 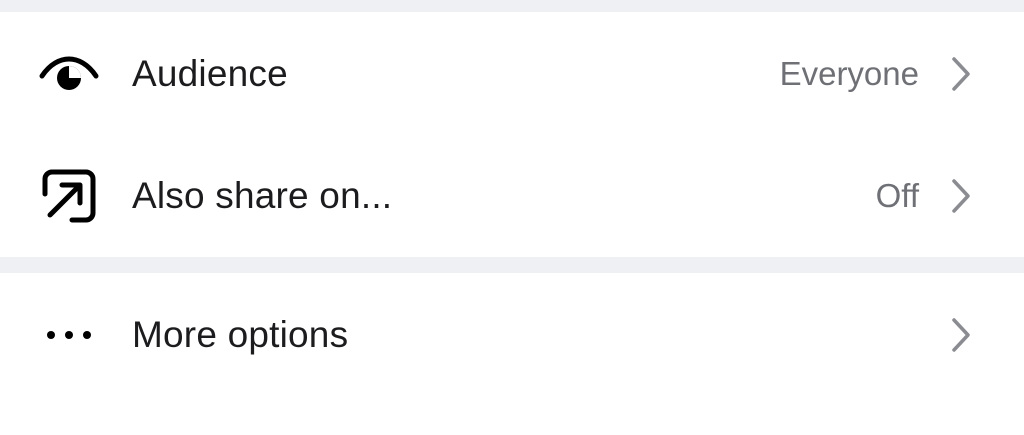 What do you see at coordinates (69, 74) in the screenshot?
I see `eye-icon` at bounding box center [69, 74].